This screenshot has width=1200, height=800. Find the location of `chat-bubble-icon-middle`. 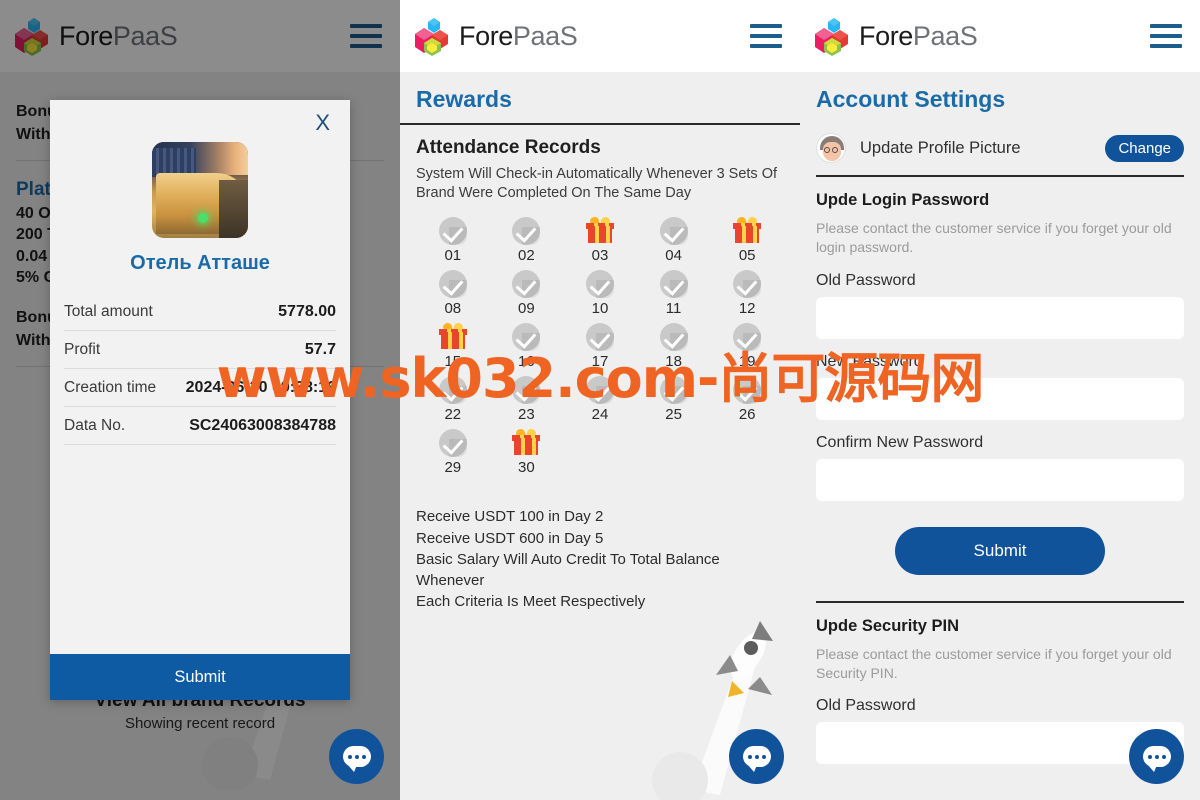

chat-bubble-icon-middle is located at coordinates (756, 756).